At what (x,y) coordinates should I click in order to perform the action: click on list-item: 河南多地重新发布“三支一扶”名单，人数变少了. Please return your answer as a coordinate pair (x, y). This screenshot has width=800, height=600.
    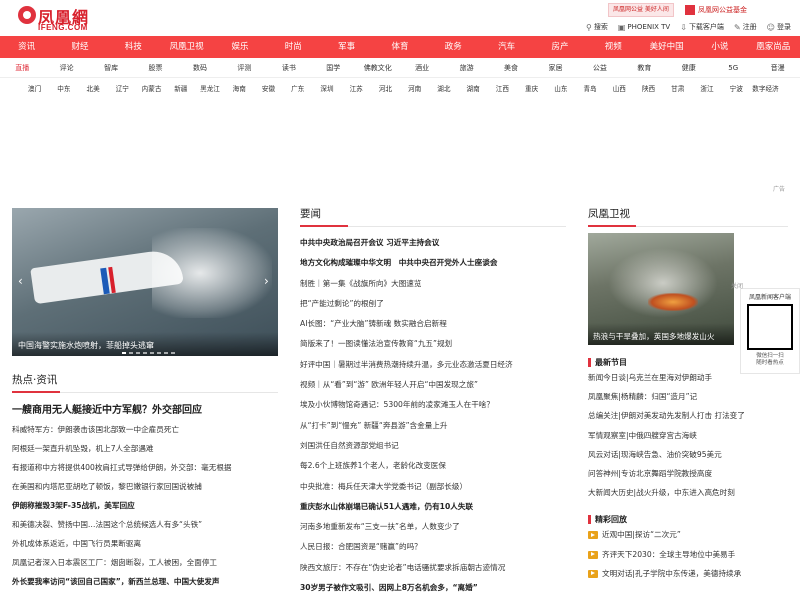
    Looking at the image, I should click on (433, 527).